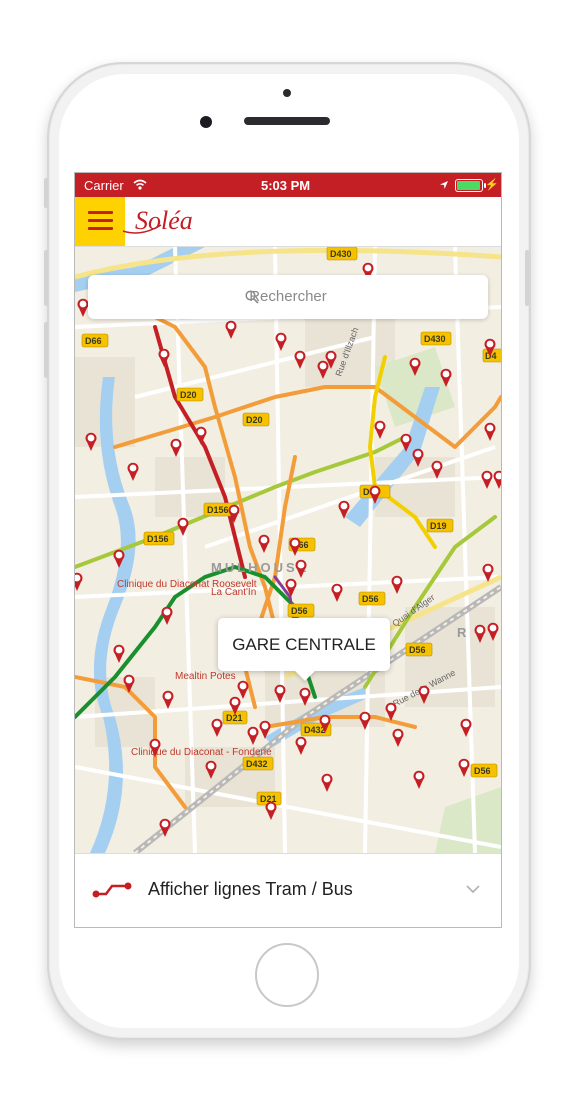 The height and width of the screenshot is (1100, 573). I want to click on search-field: Rechercher, so click(288, 297).